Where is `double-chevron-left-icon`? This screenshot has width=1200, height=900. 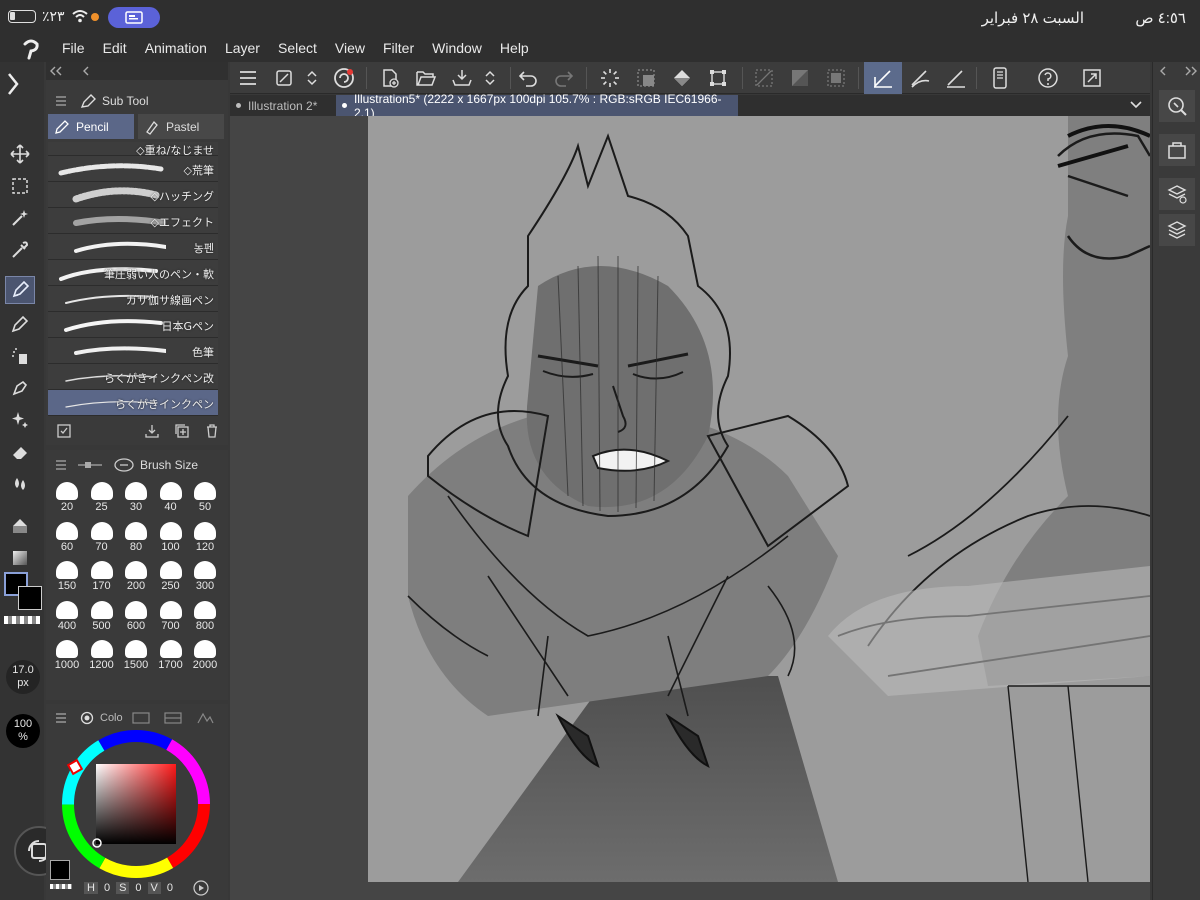
double-chevron-left-icon is located at coordinates (56, 71).